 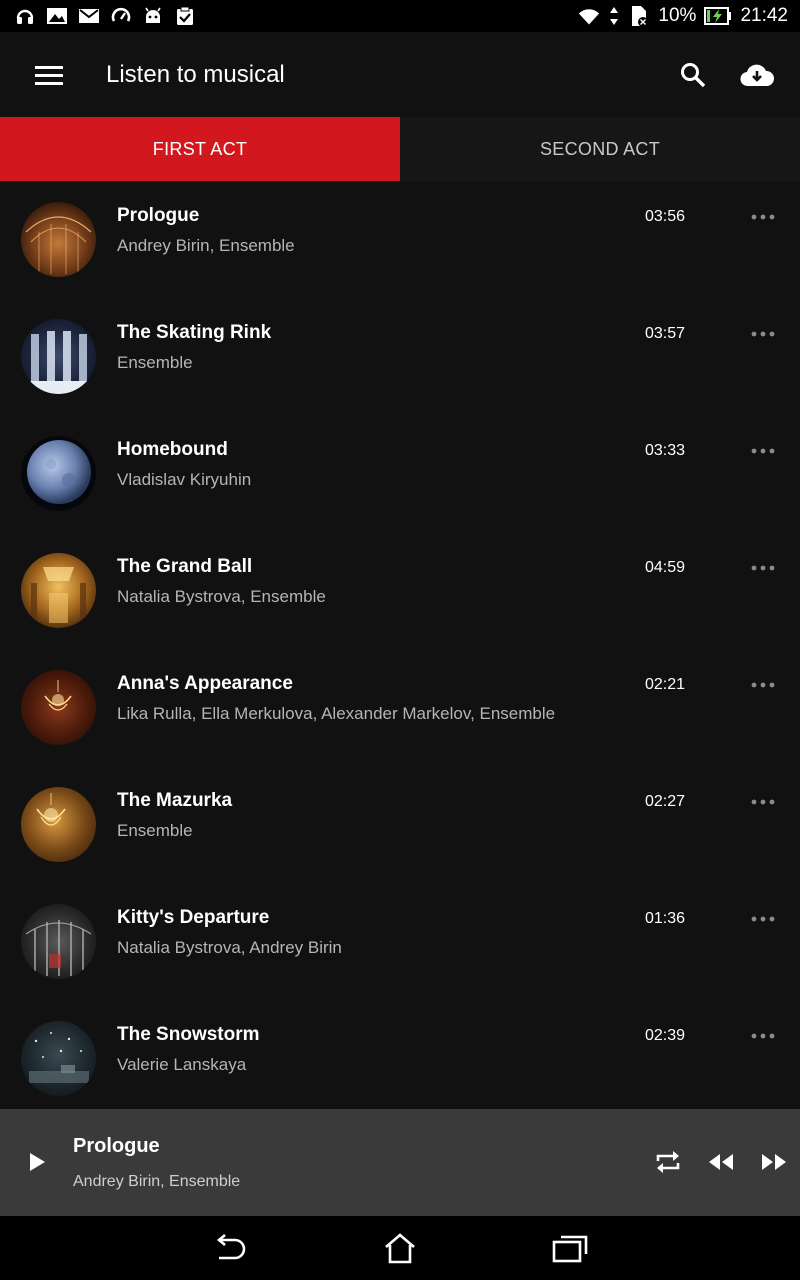 I want to click on notification-icons, so click(x=98, y=16).